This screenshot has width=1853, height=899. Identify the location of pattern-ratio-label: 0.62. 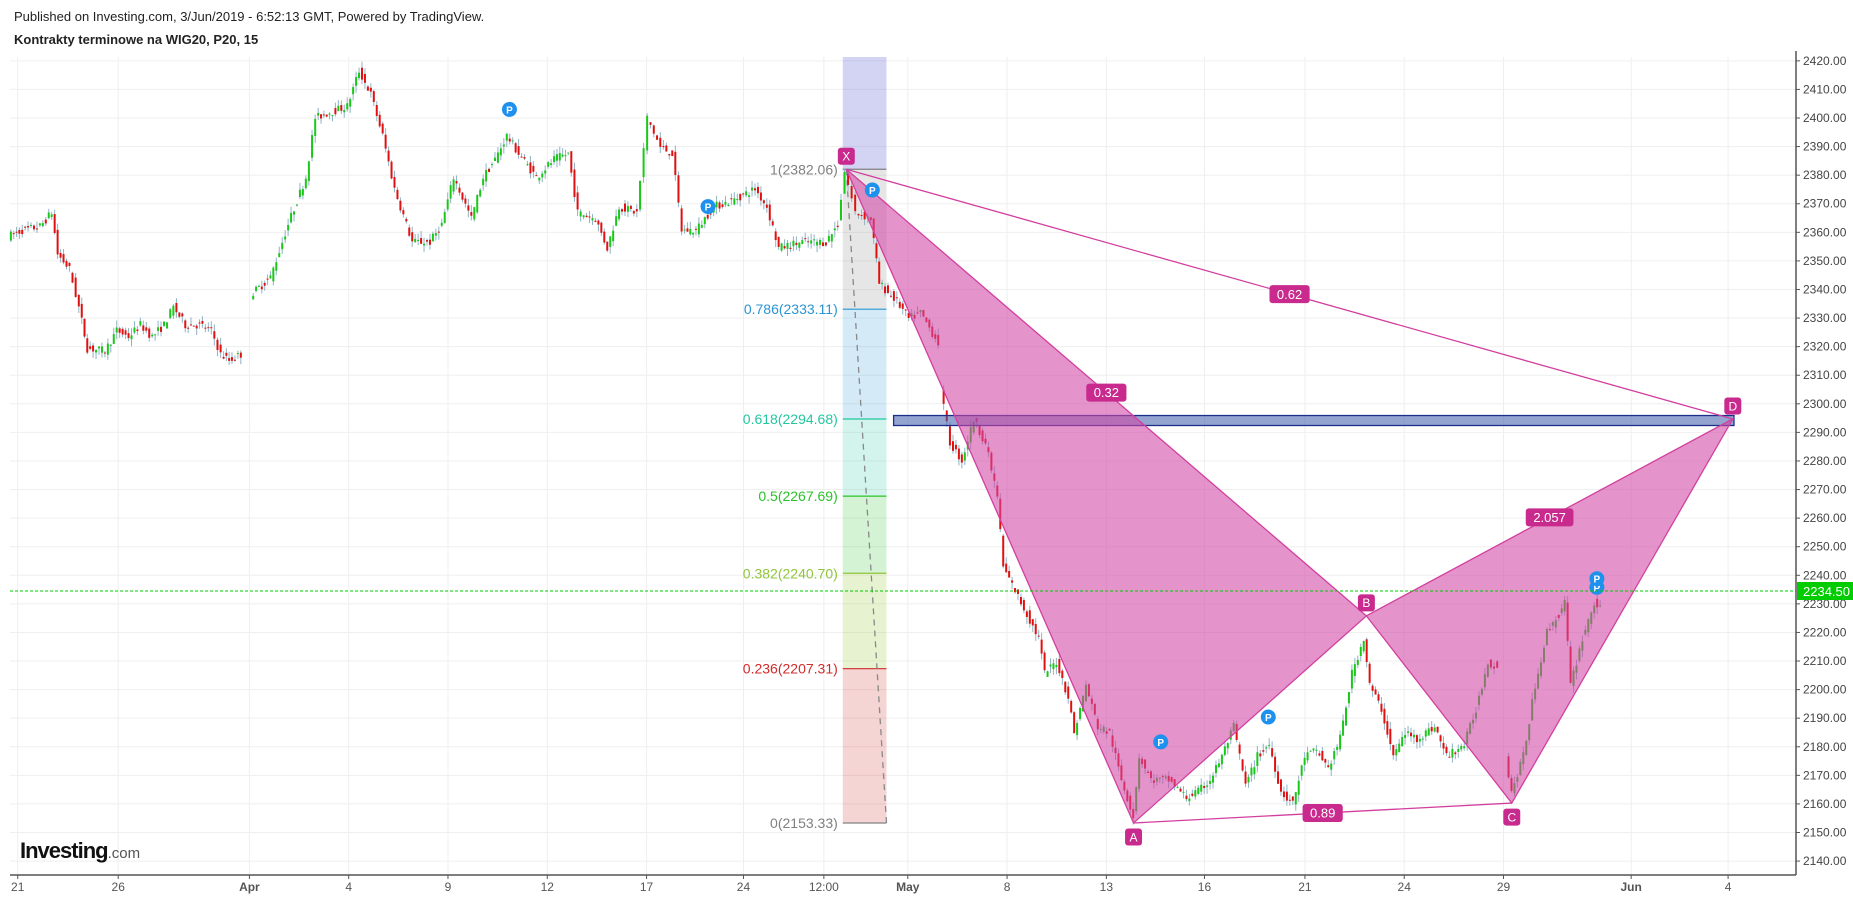
(1289, 294).